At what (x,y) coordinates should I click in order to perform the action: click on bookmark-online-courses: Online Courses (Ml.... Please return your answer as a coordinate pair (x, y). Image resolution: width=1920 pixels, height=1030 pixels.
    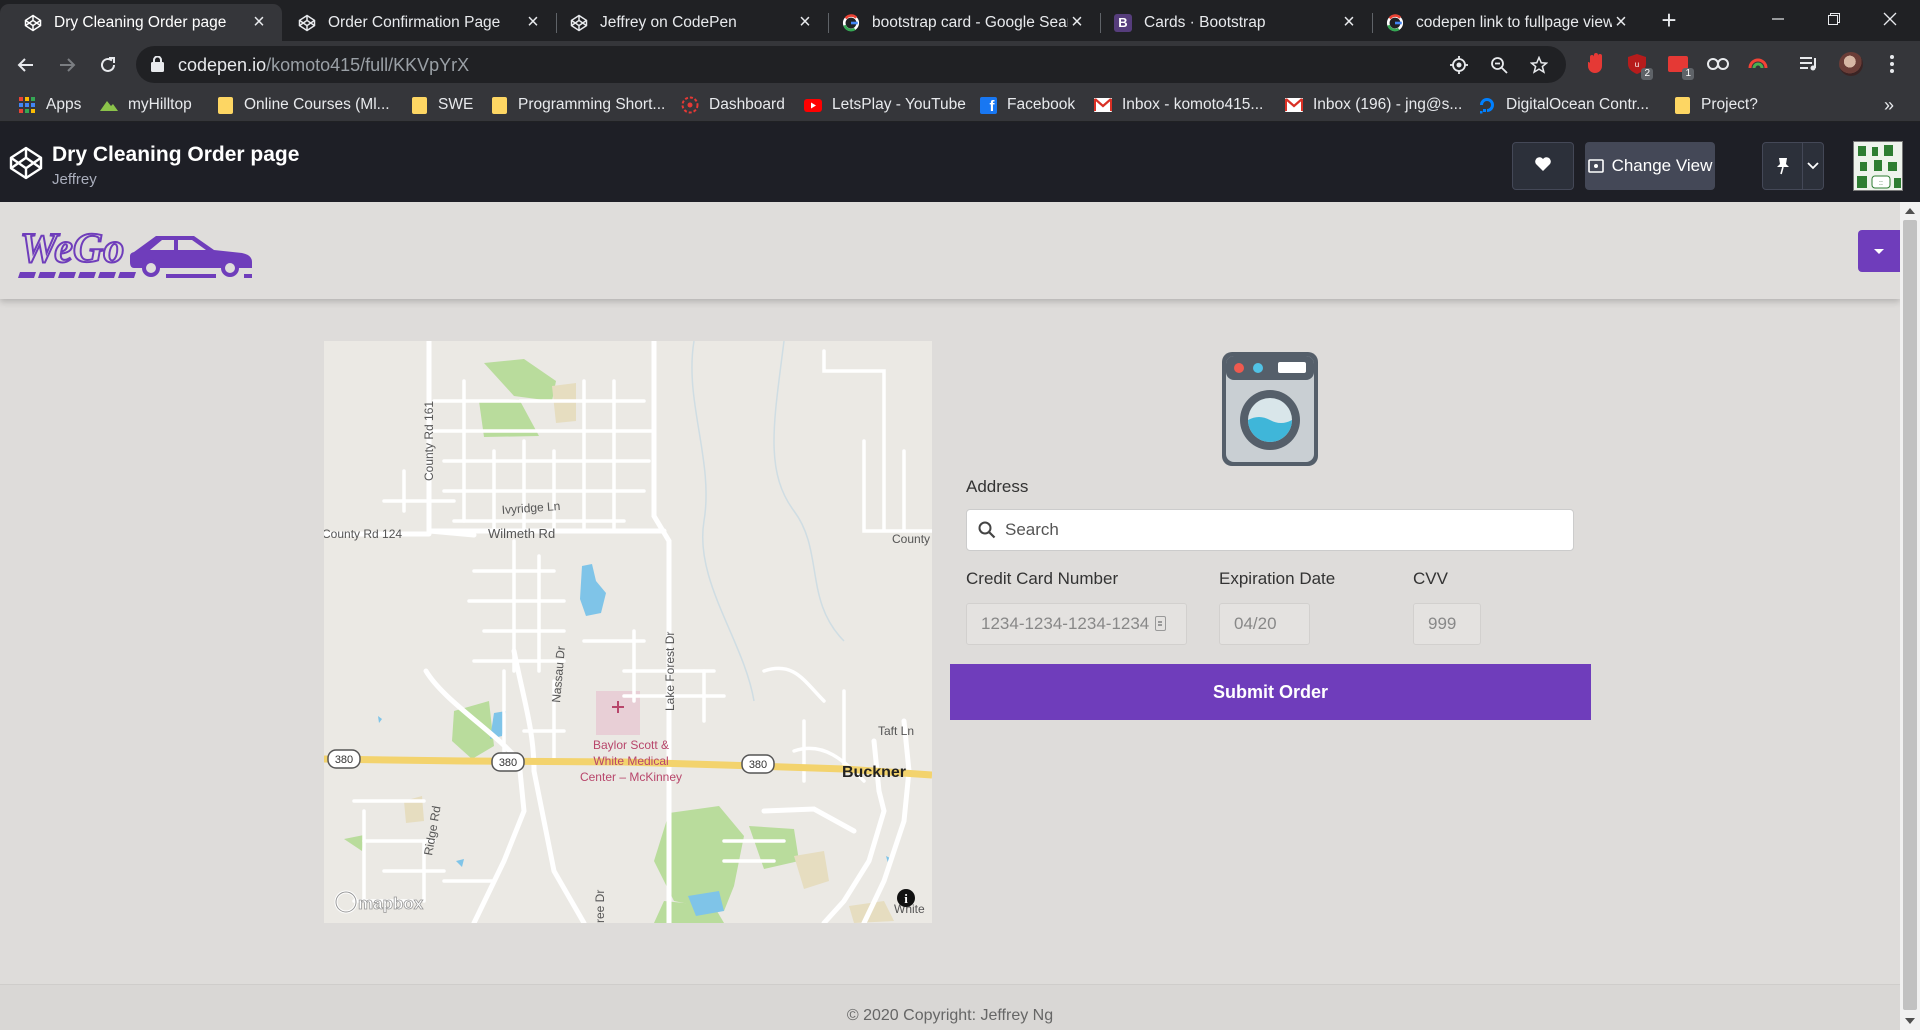
    Looking at the image, I should click on (303, 105).